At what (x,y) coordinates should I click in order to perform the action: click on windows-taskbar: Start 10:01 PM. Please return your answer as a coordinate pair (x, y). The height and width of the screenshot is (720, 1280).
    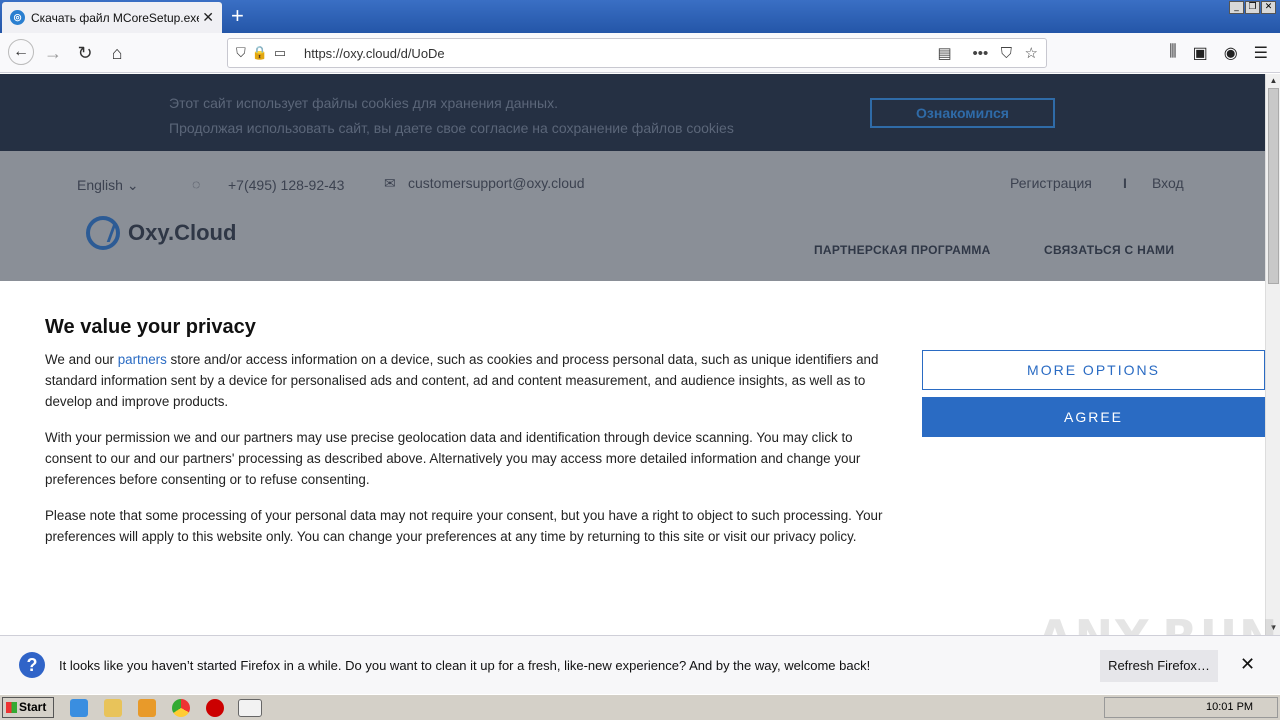
    Looking at the image, I should click on (640, 707).